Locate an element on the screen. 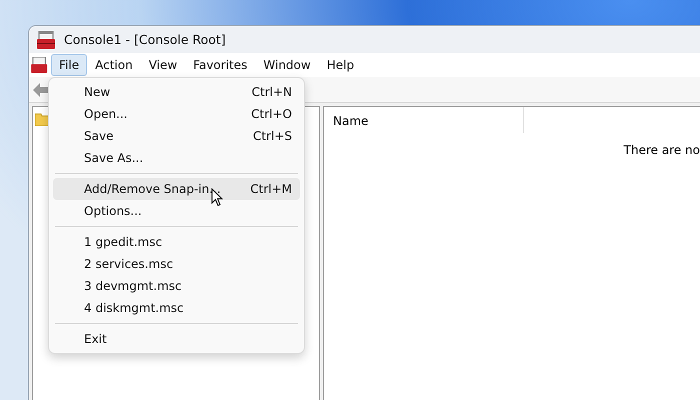 Image resolution: width=700 pixels, height=400 pixels. menu-item: 3 devmgmt.msc is located at coordinates (176, 286).